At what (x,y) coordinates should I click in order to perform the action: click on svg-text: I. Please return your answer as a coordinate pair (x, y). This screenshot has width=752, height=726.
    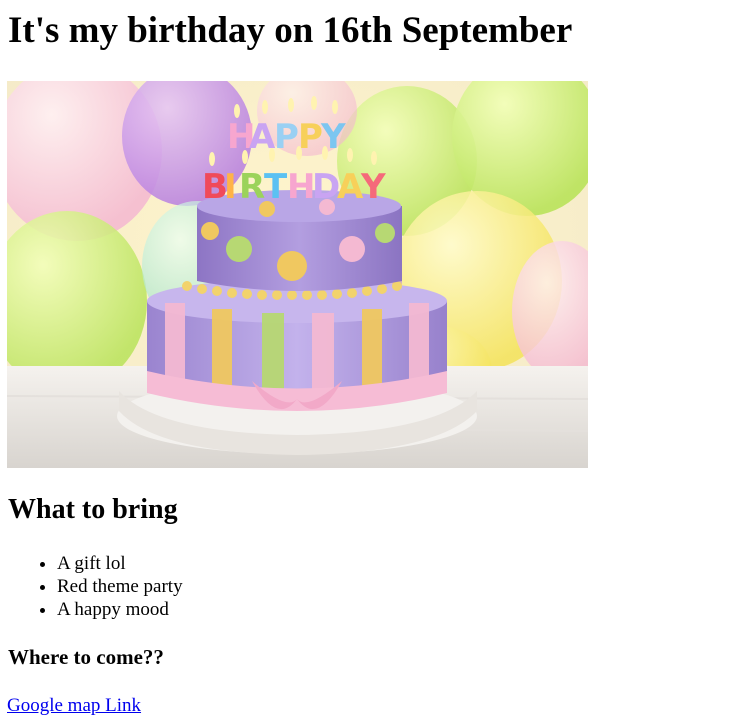
    Looking at the image, I should click on (230, 187).